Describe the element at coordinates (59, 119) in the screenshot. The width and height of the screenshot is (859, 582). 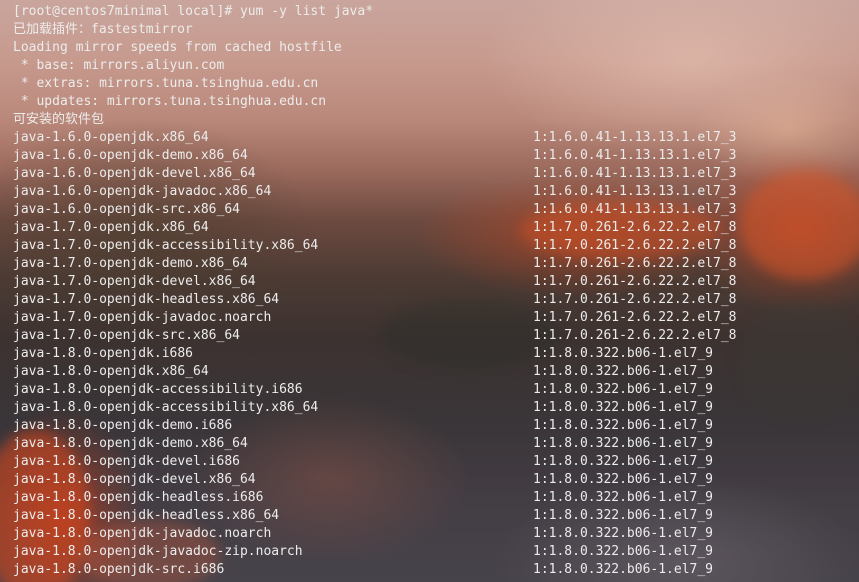
I see `available-packages-heading: 可安装的软件包` at that location.